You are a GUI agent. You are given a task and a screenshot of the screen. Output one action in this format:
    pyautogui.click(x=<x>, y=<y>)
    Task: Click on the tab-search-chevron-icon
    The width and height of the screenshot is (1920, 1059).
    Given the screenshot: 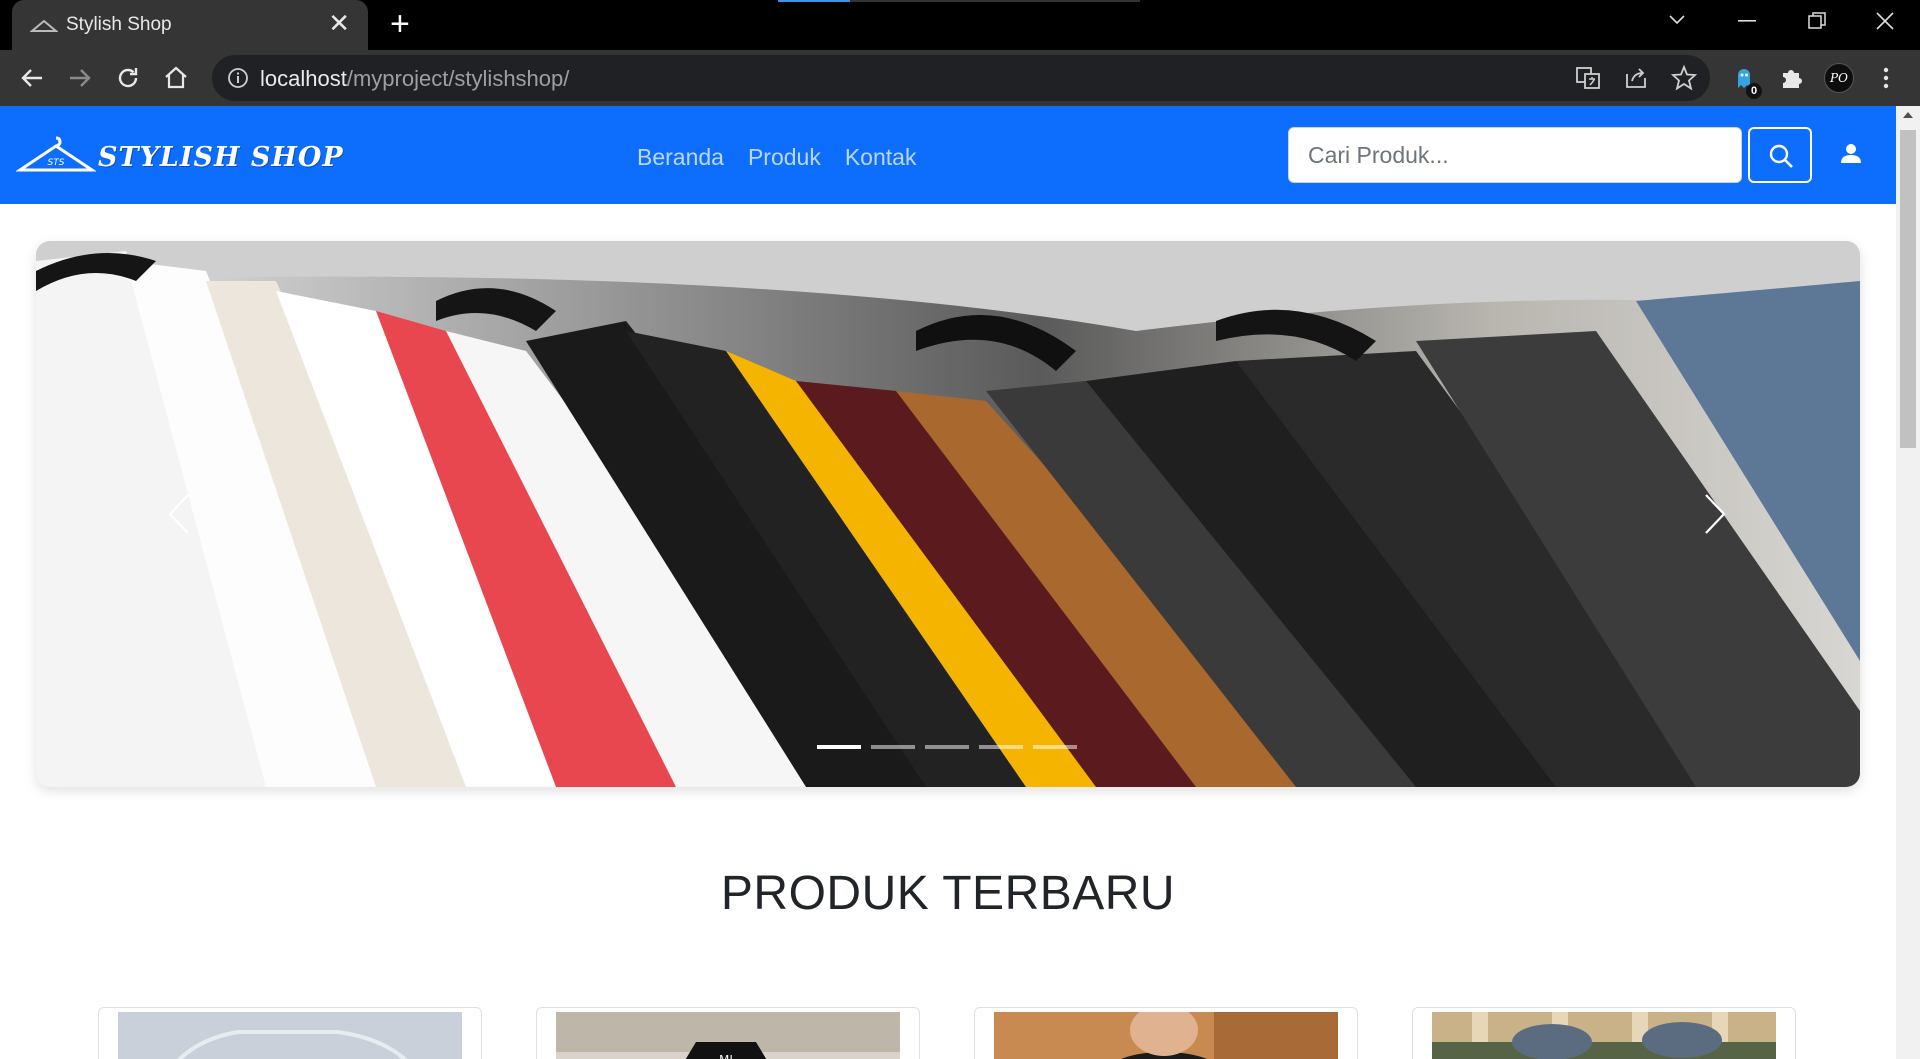 What is the action you would take?
    pyautogui.click(x=1677, y=20)
    